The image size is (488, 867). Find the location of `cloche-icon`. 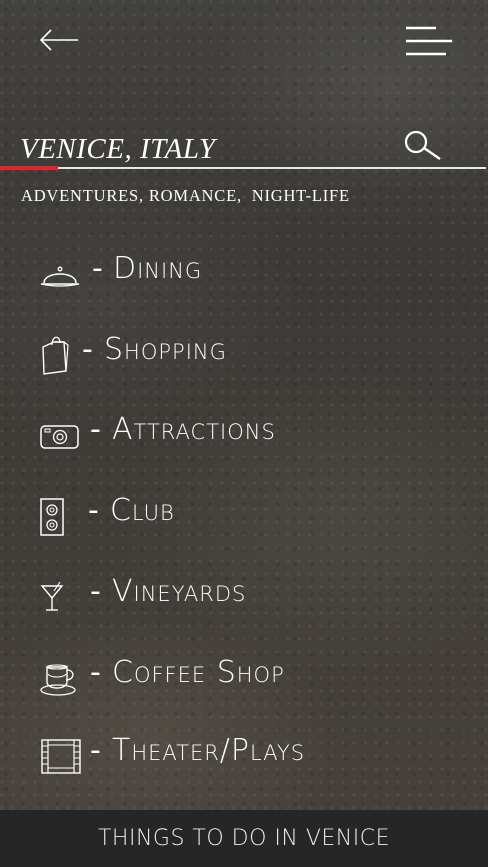

cloche-icon is located at coordinates (60, 276).